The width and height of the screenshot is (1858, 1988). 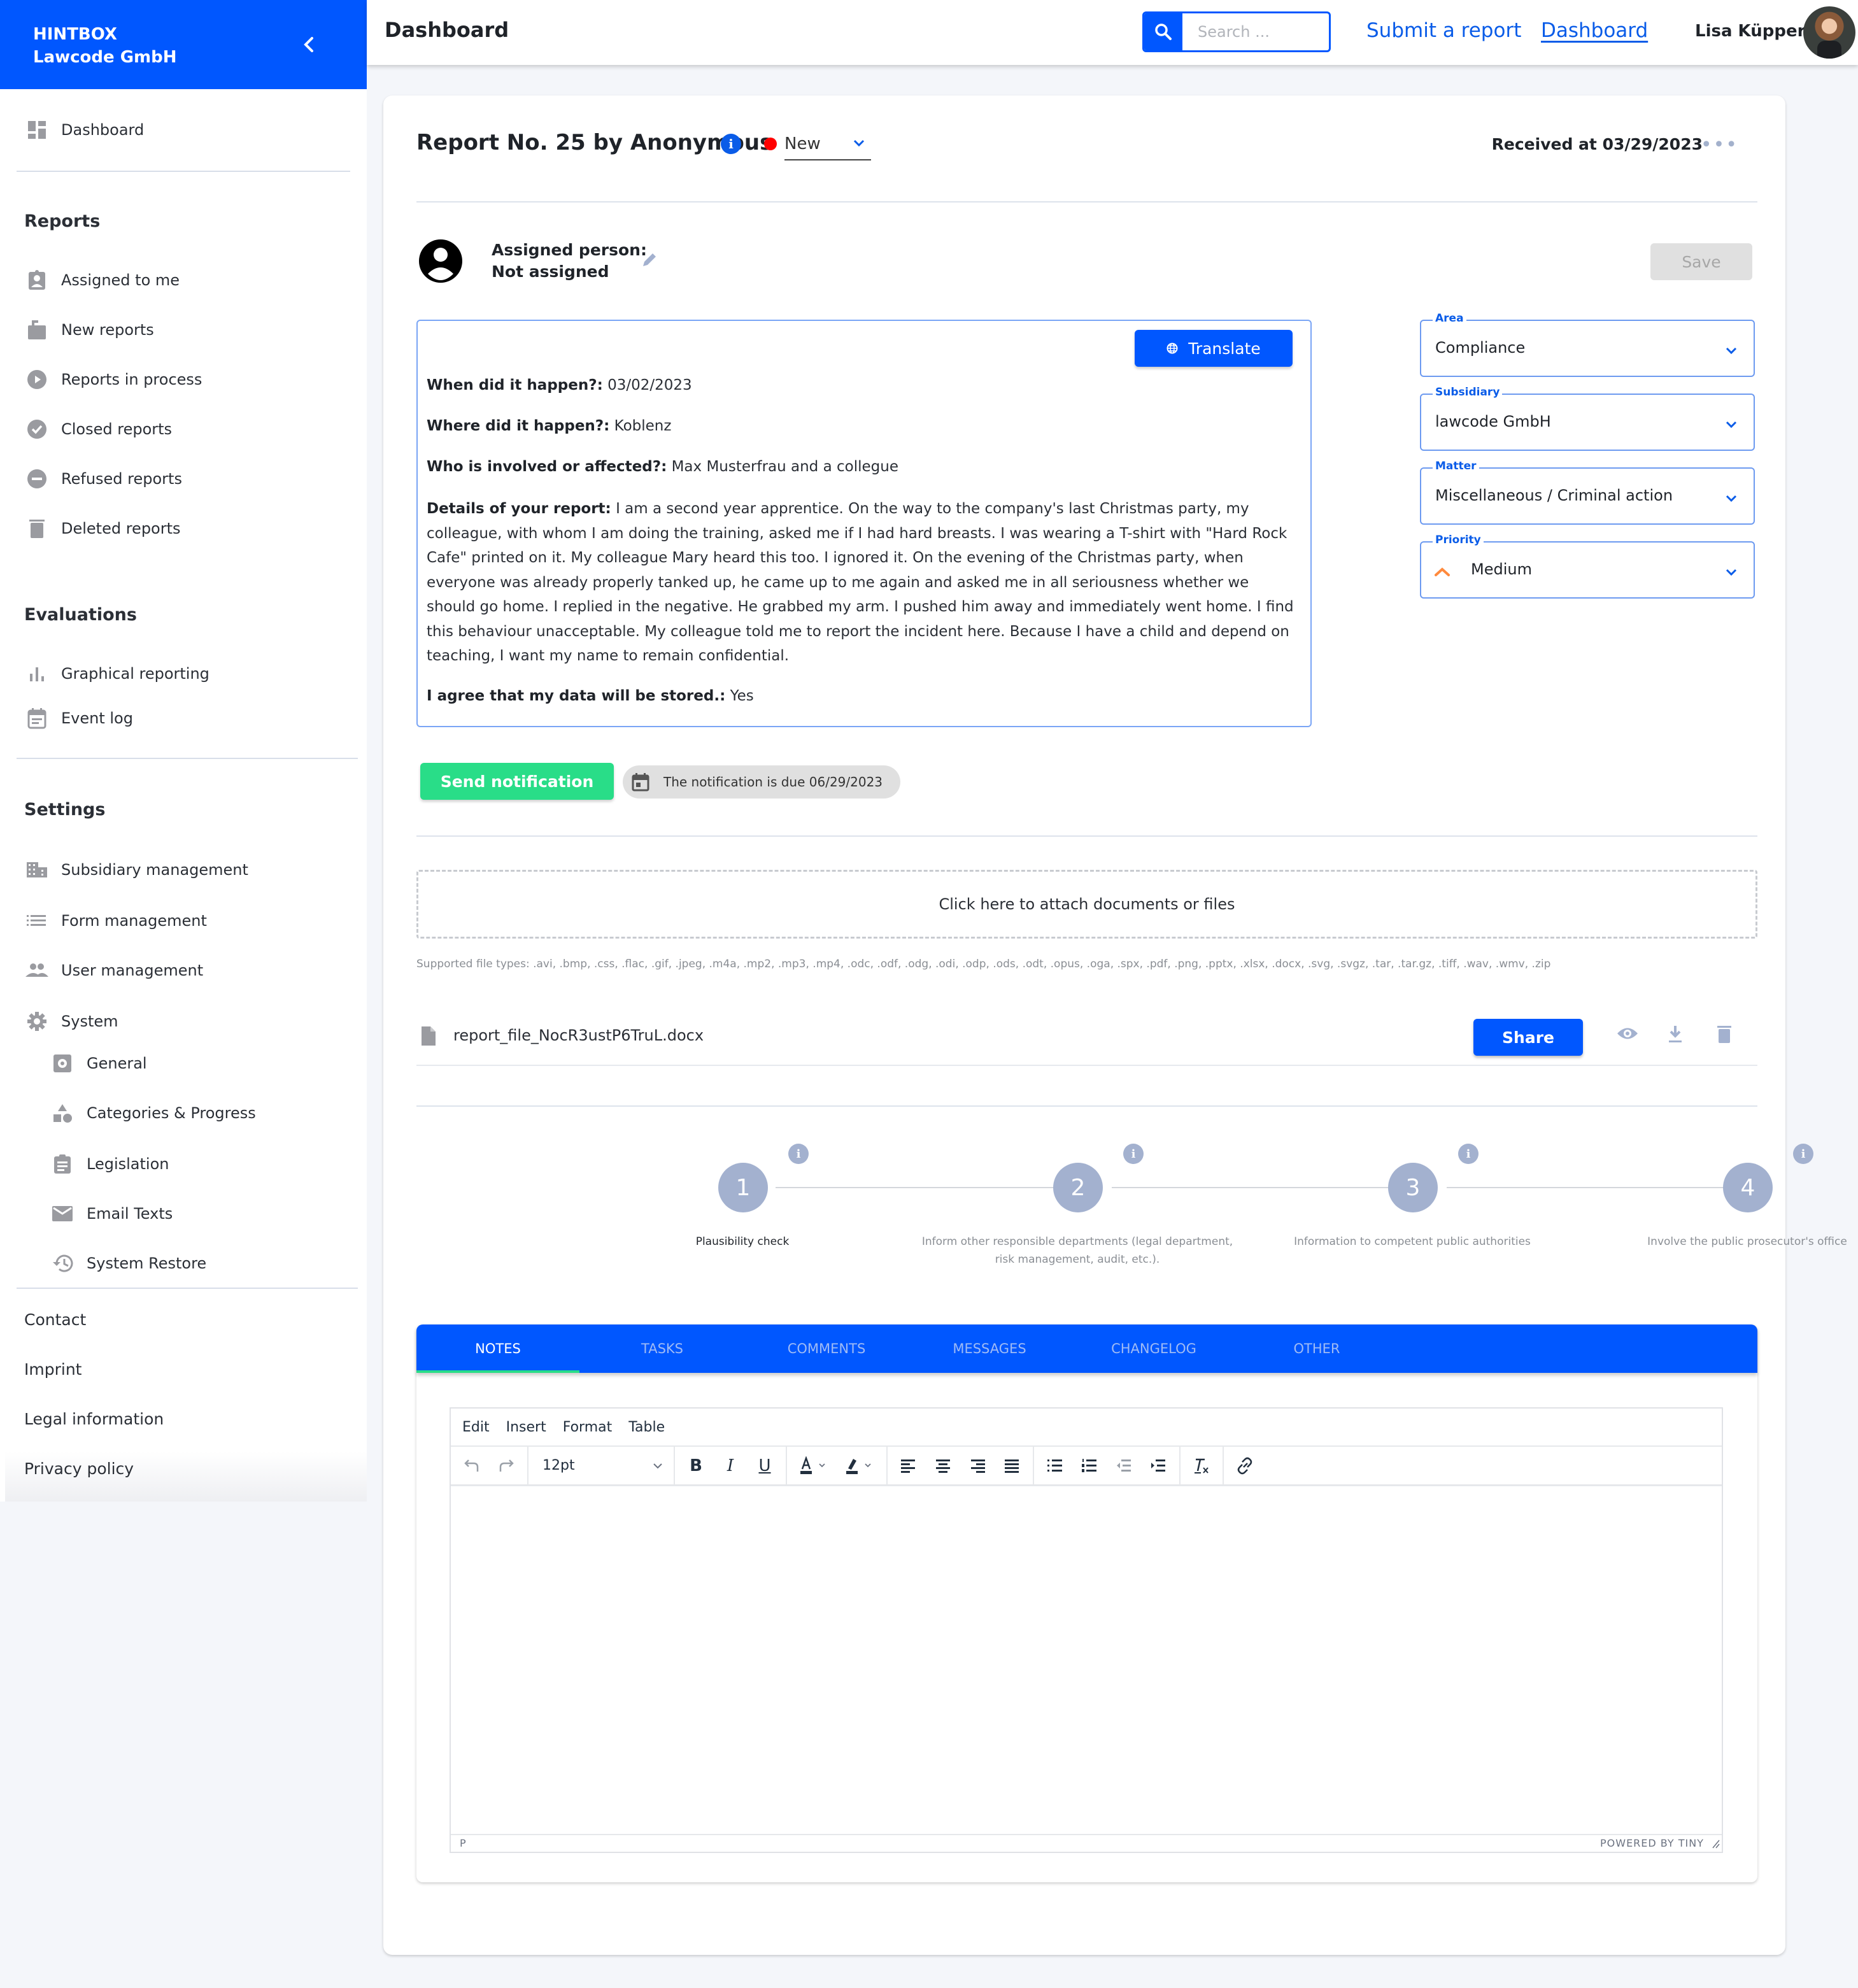 I want to click on bullet-list-button, so click(x=1055, y=1466).